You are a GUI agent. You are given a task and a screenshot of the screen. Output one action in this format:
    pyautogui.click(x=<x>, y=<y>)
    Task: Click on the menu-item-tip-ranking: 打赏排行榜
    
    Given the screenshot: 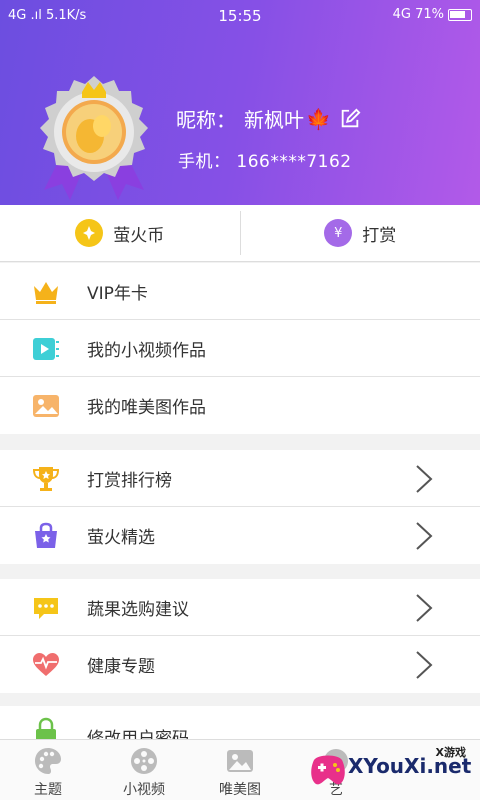 What is the action you would take?
    pyautogui.click(x=240, y=478)
    